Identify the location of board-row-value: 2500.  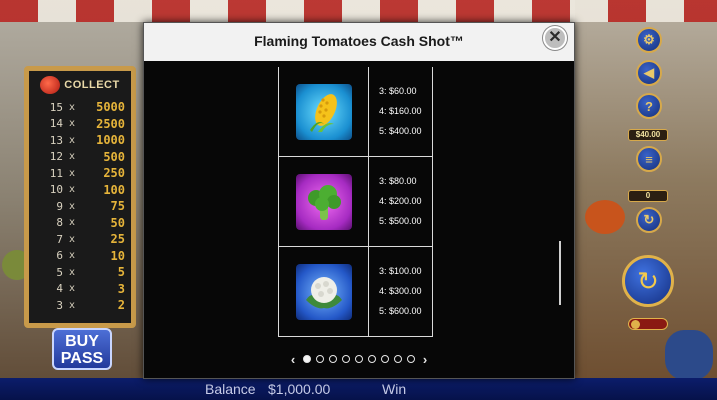
(110, 123).